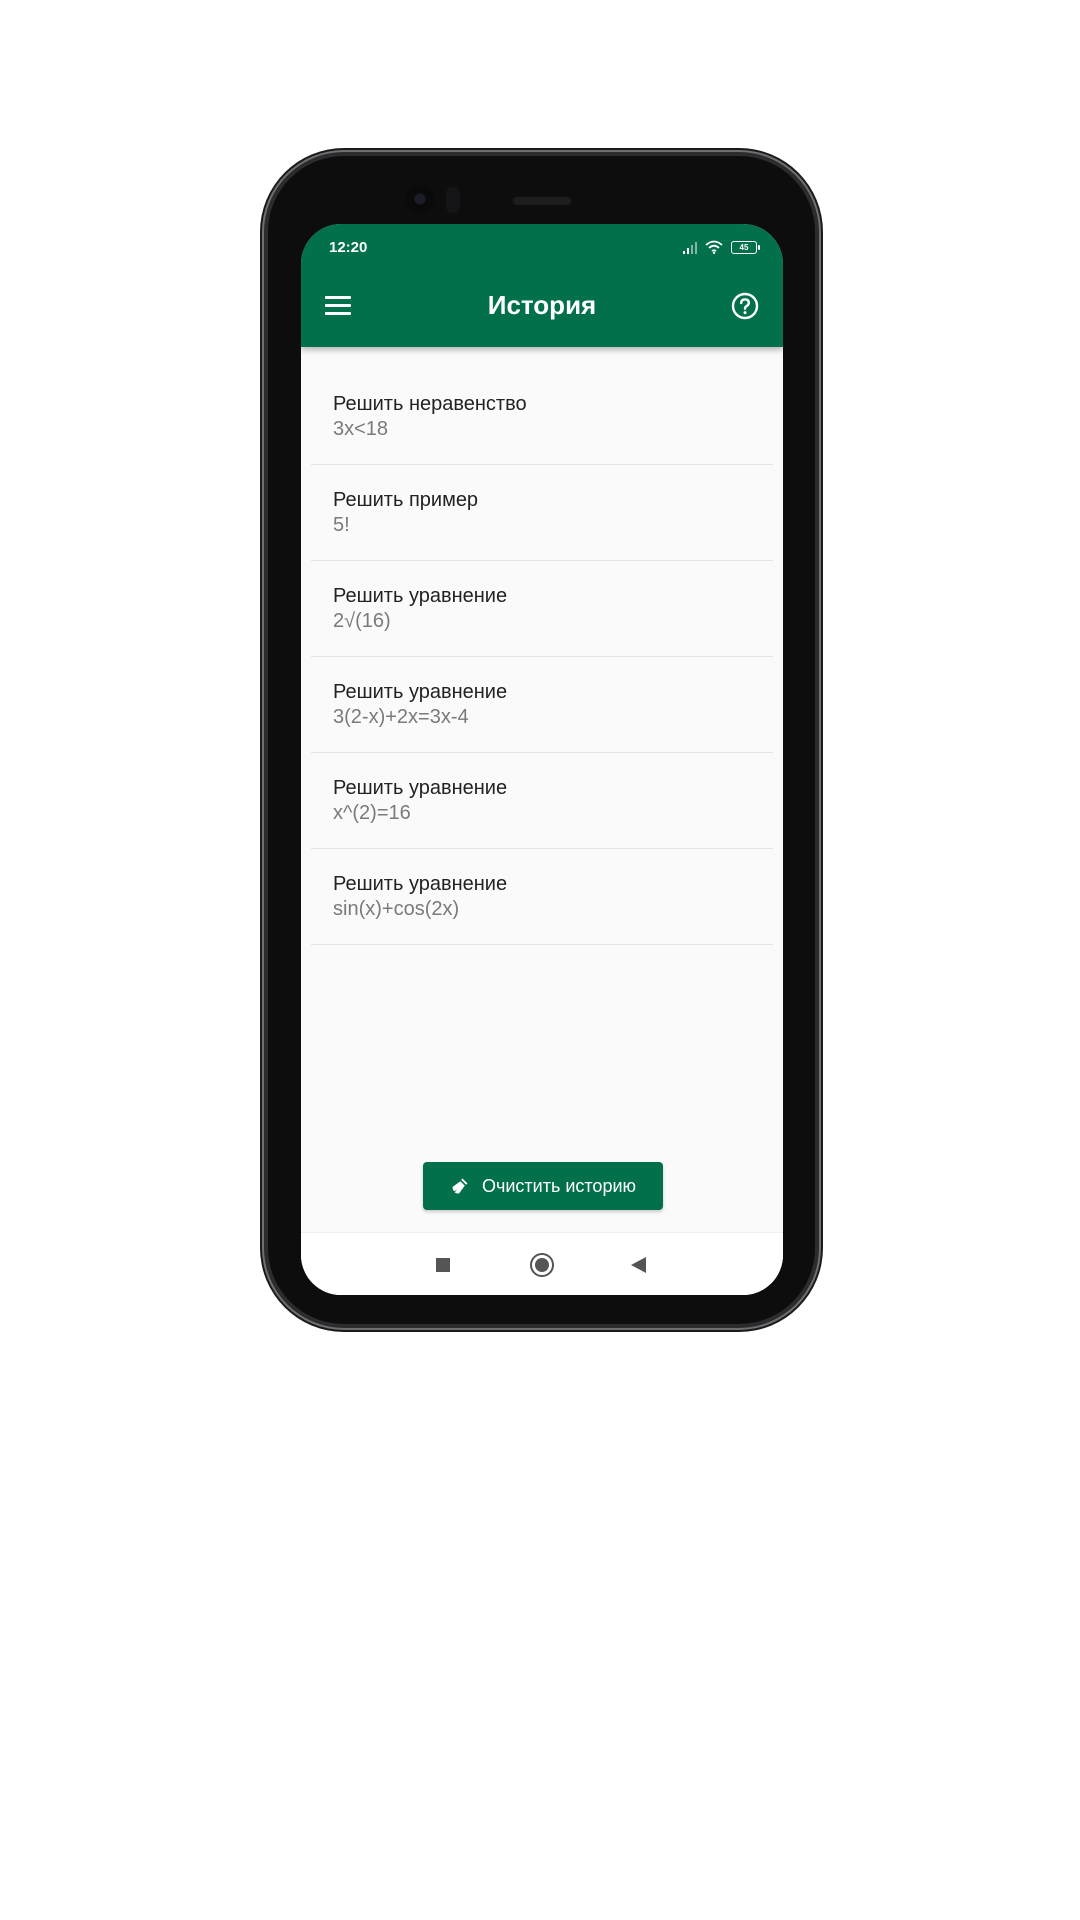 Image resolution: width=1080 pixels, height=1920 pixels. Describe the element at coordinates (542, 513) in the screenshot. I see `history-item: Решить пример 5!` at that location.